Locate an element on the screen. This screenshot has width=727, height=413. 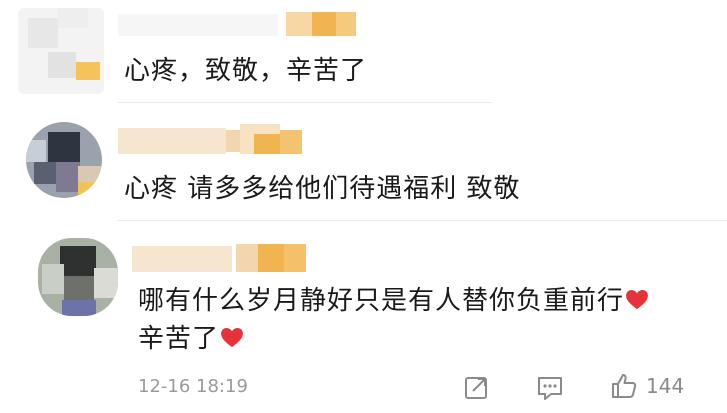
comment-text: 心疼 请多多给他们待遇福利 致敬 is located at coordinates (322, 189).